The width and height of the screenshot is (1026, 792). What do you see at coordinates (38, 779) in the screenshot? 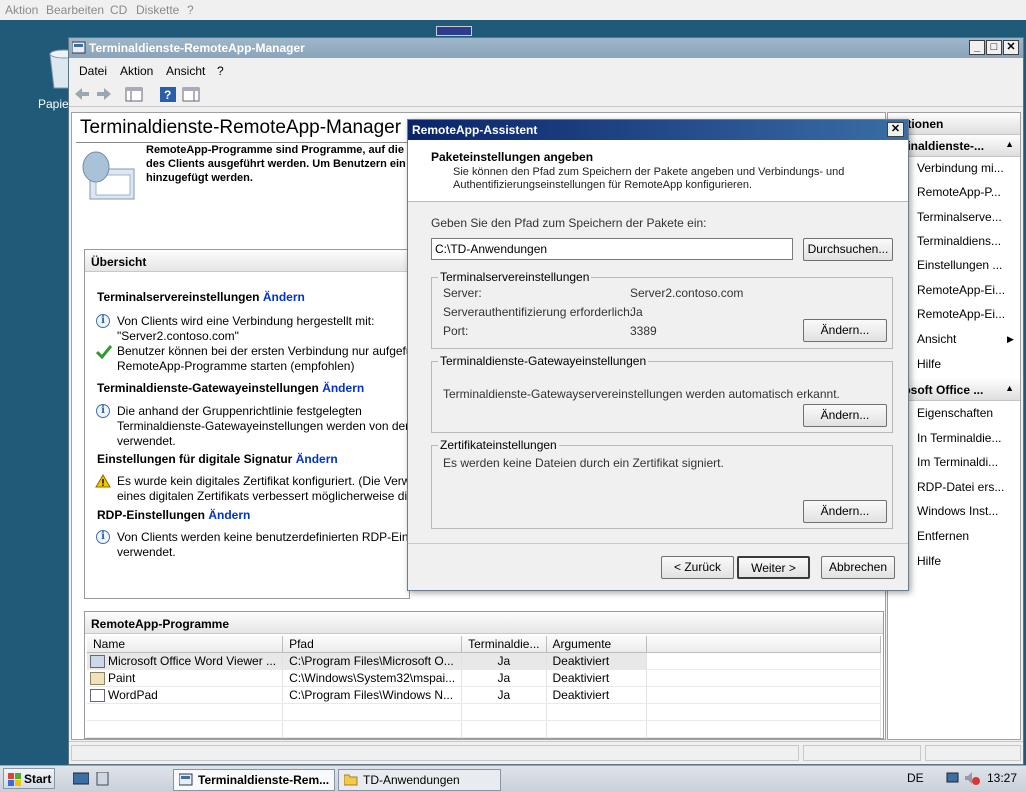
I see `start-label: Start` at bounding box center [38, 779].